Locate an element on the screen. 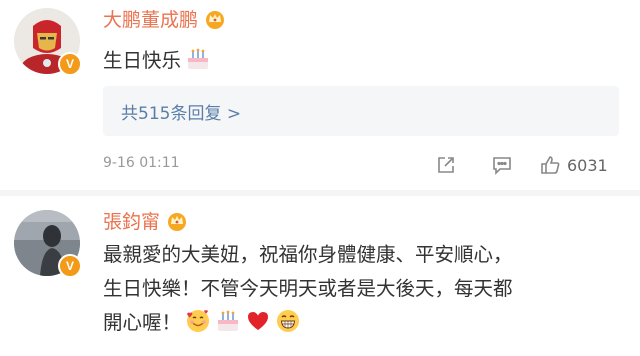 Image resolution: width=640 pixels, height=356 pixels. like-count: 6031 is located at coordinates (587, 165).